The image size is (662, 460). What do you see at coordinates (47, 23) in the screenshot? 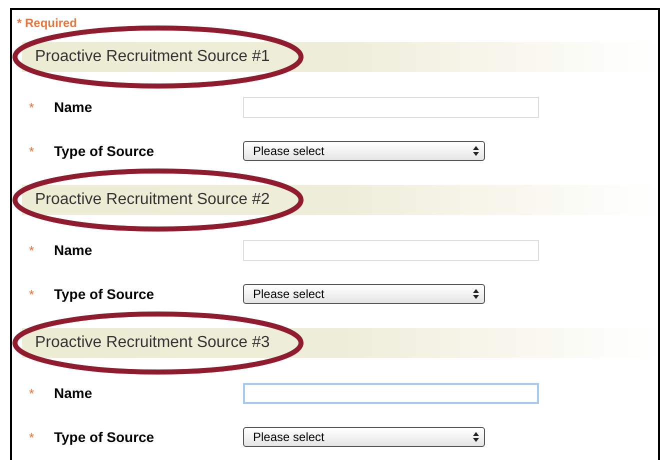
I see `required-note: * Required` at bounding box center [47, 23].